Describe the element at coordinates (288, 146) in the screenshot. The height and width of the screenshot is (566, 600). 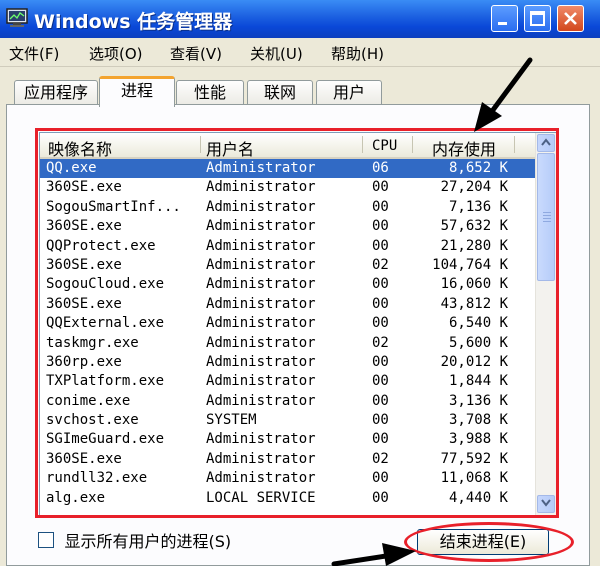
I see `list-header: 映像名称 用户名 CPU 内存使用` at that location.